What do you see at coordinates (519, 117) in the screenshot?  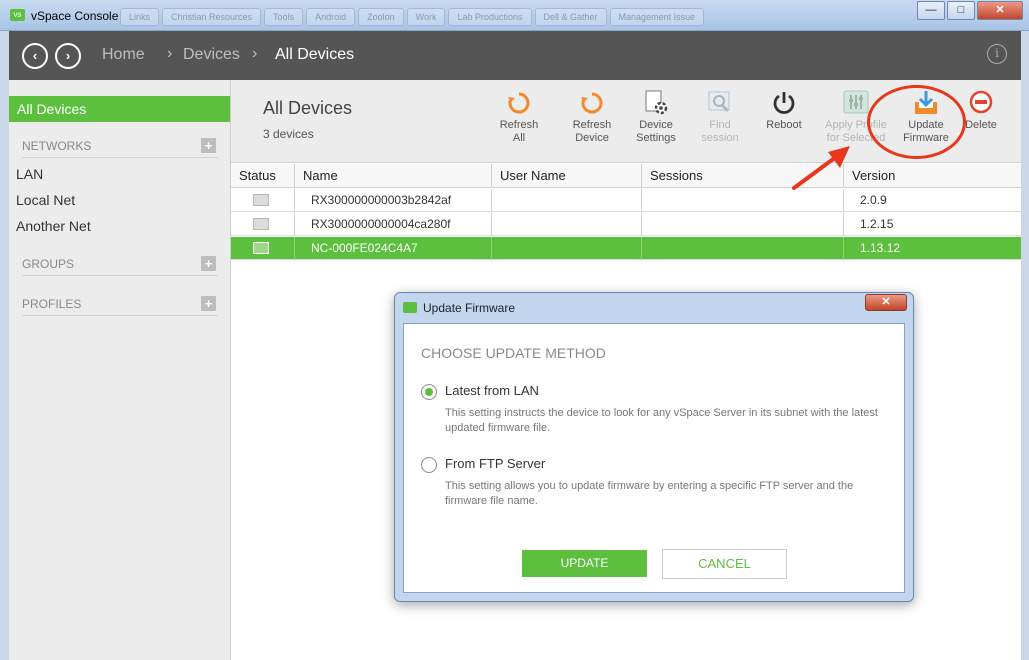 I see `refresh-all-button: Refresh All` at bounding box center [519, 117].